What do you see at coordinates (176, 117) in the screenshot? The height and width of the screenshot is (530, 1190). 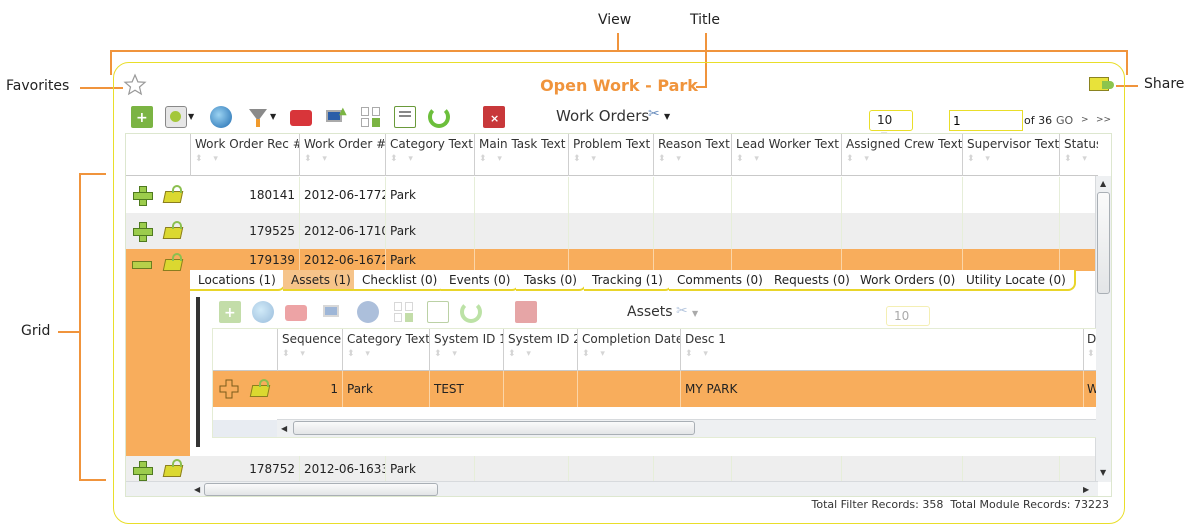 I see `report-icon` at bounding box center [176, 117].